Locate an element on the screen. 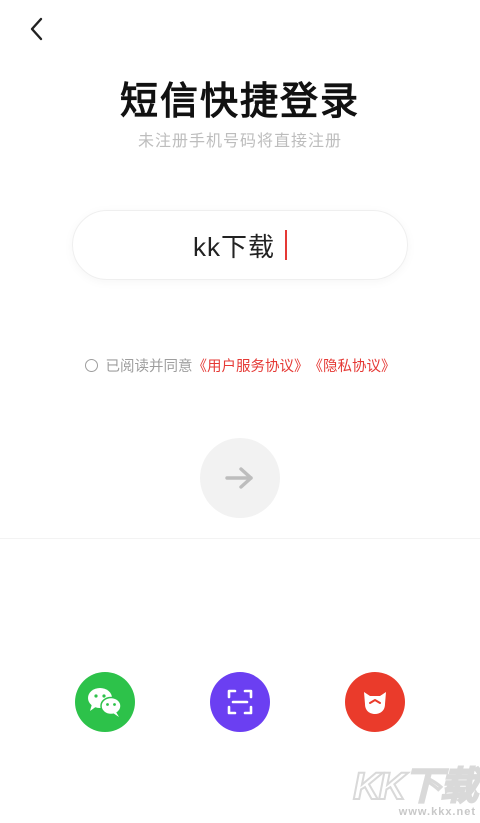  wechat-icon is located at coordinates (105, 702).